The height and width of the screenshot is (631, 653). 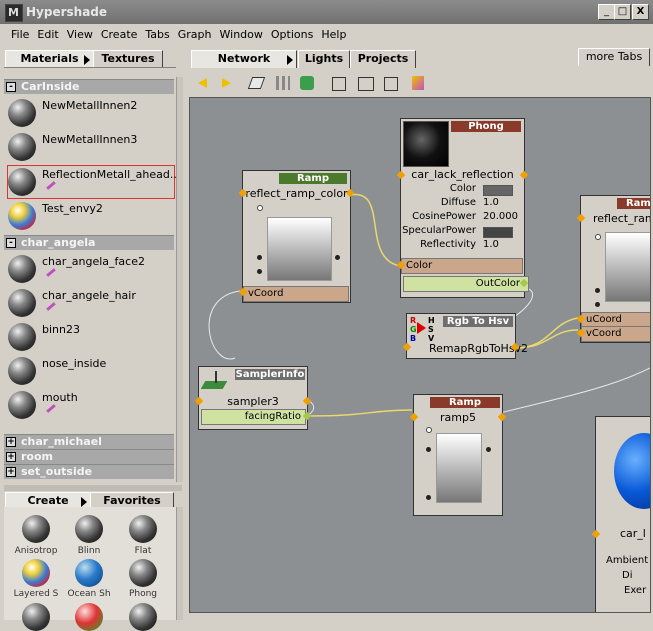 I want to click on materials-scrollbar, so click(x=179, y=279).